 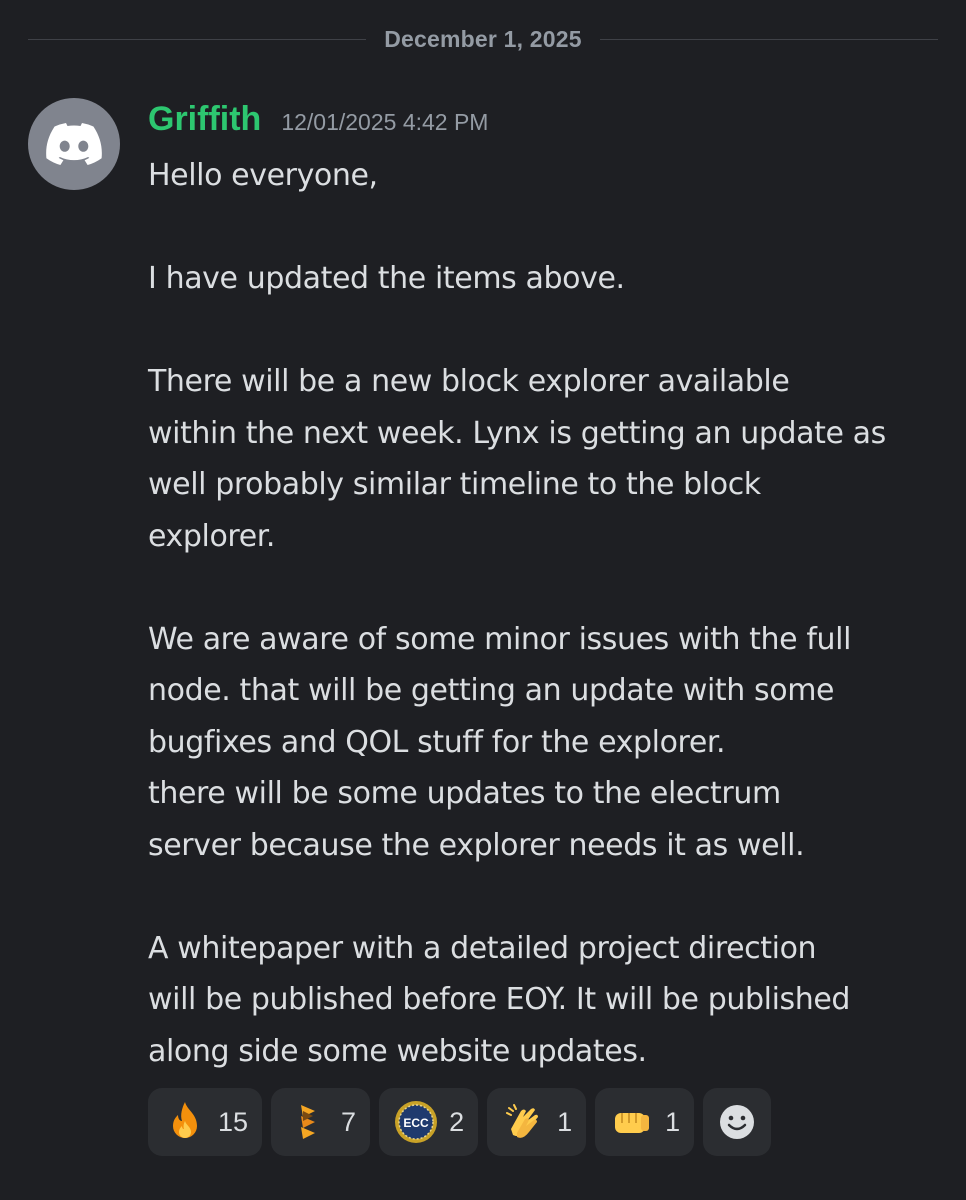 I want to click on svg-text: ECC, so click(x=416, y=1123).